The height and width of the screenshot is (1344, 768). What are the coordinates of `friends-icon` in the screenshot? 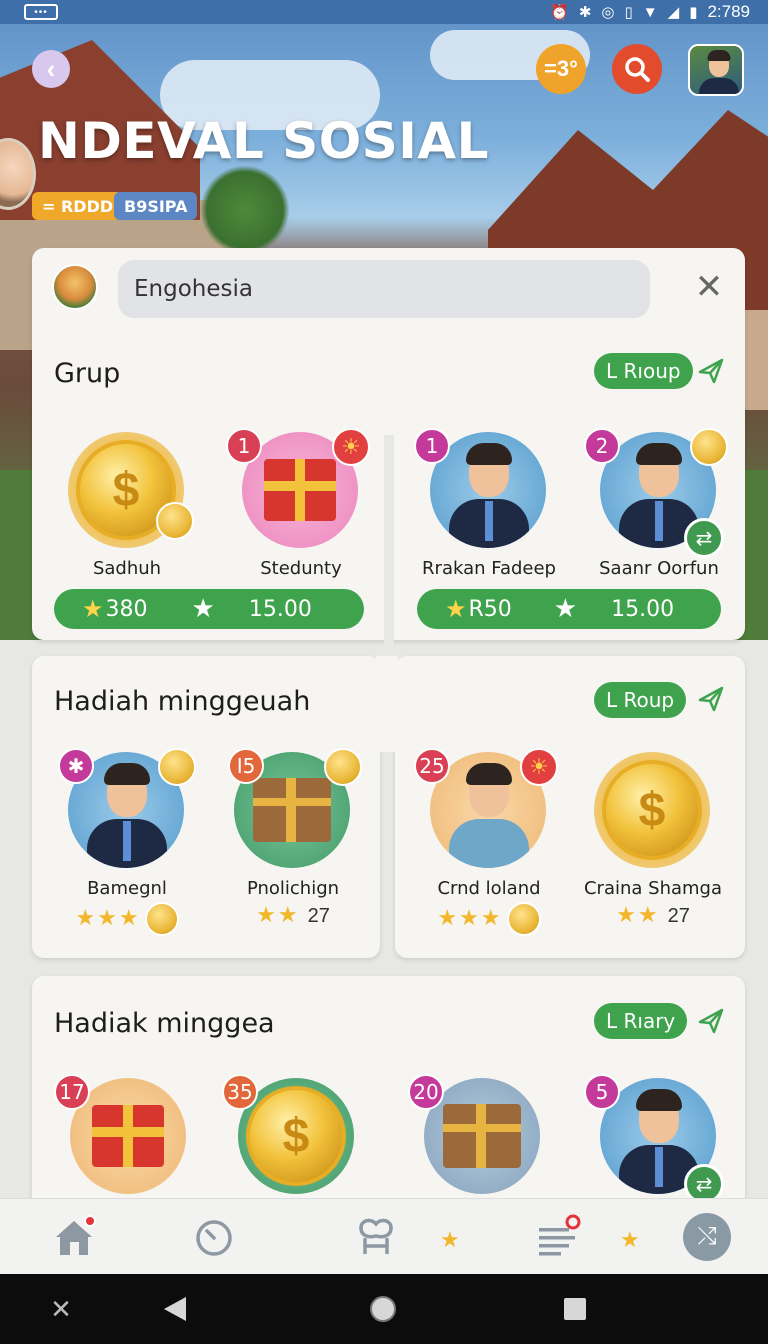 It's located at (376, 1236).